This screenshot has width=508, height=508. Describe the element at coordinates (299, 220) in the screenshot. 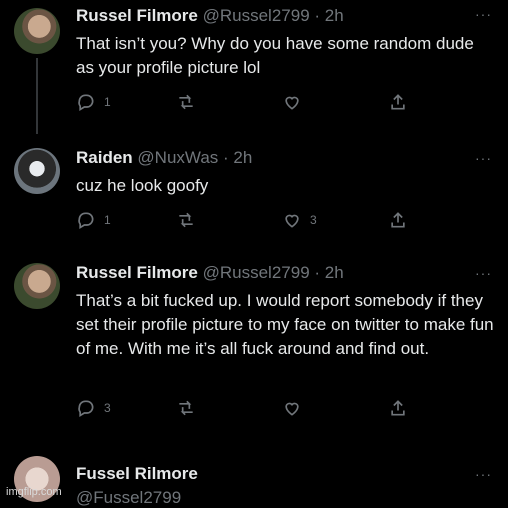

I see `like-button: 3` at that location.